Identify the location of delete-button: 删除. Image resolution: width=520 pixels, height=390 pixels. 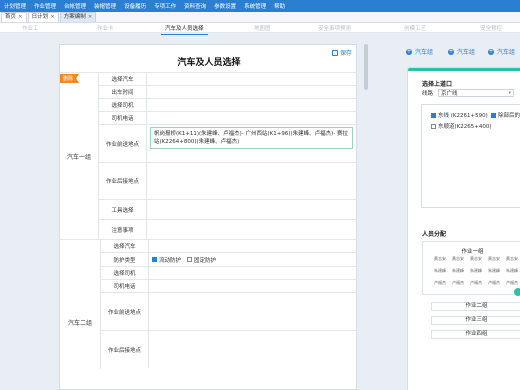
(70, 78).